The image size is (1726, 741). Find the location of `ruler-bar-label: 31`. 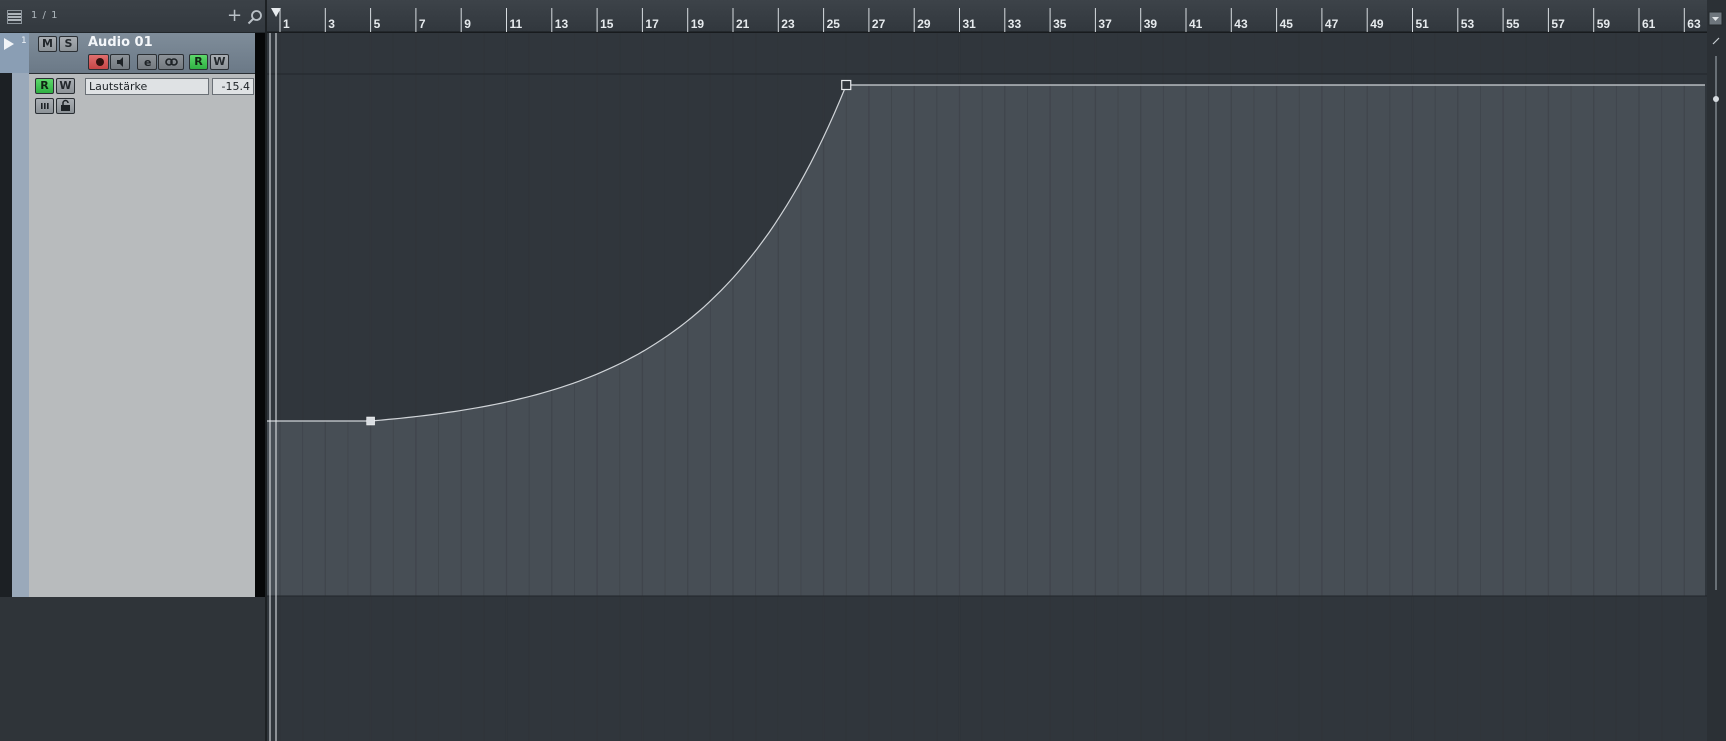

ruler-bar-label: 31 is located at coordinates (970, 24).